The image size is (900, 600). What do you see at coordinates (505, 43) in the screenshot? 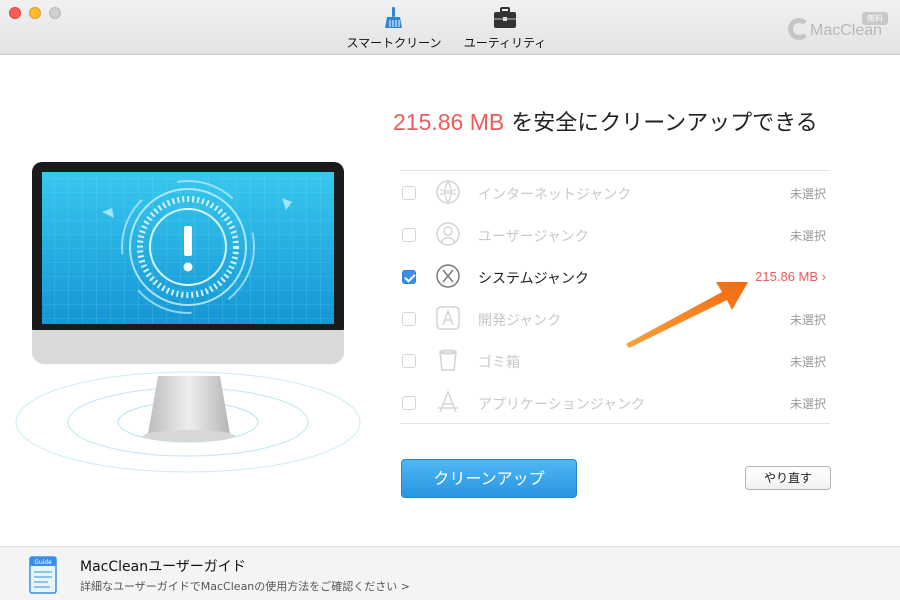
I see `toolbar-utility-label: ユーティリティ` at bounding box center [505, 43].